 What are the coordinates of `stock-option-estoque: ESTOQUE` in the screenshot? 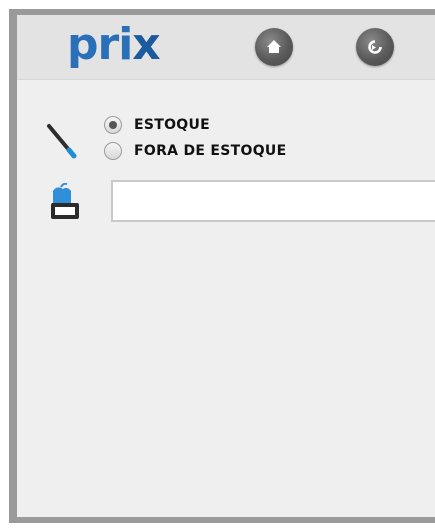 It's located at (195, 125).